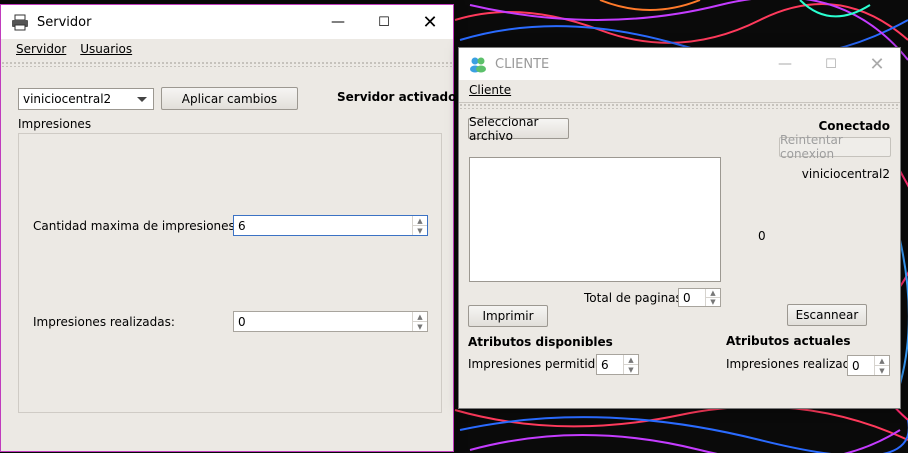  I want to click on total-pages-stepper: 0 ▲ ▼, so click(699, 297).